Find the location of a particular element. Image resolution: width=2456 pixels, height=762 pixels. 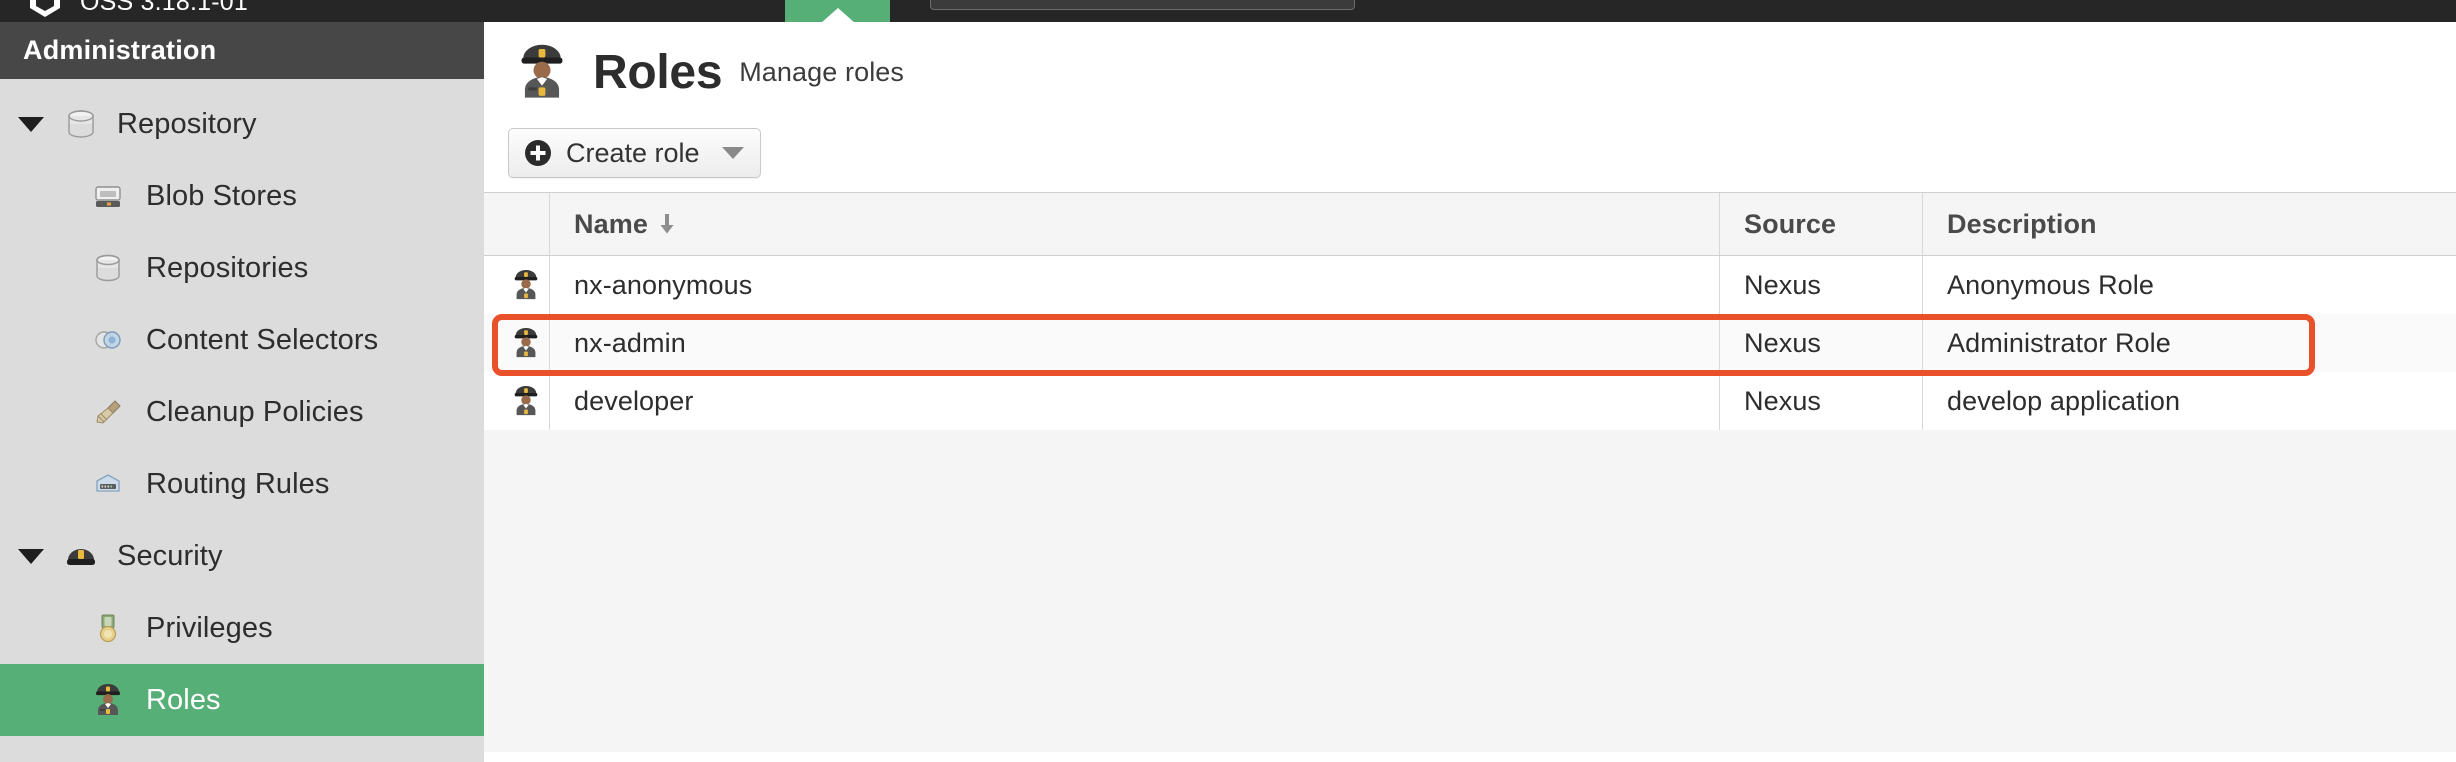

active-tab-indicator is located at coordinates (837, 11).